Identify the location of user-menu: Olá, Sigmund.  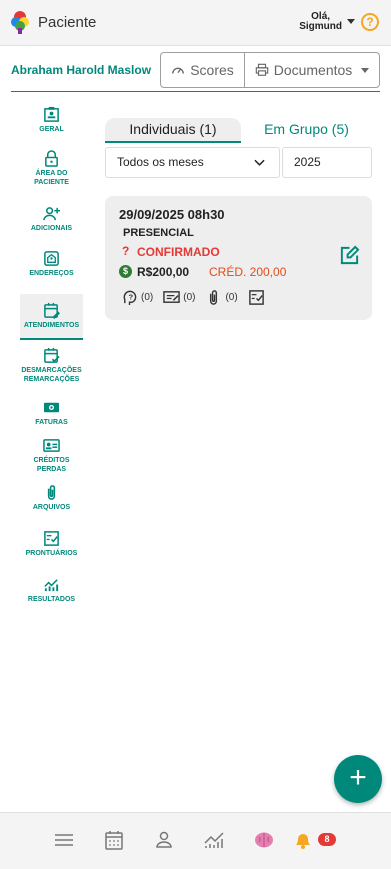
(320, 22).